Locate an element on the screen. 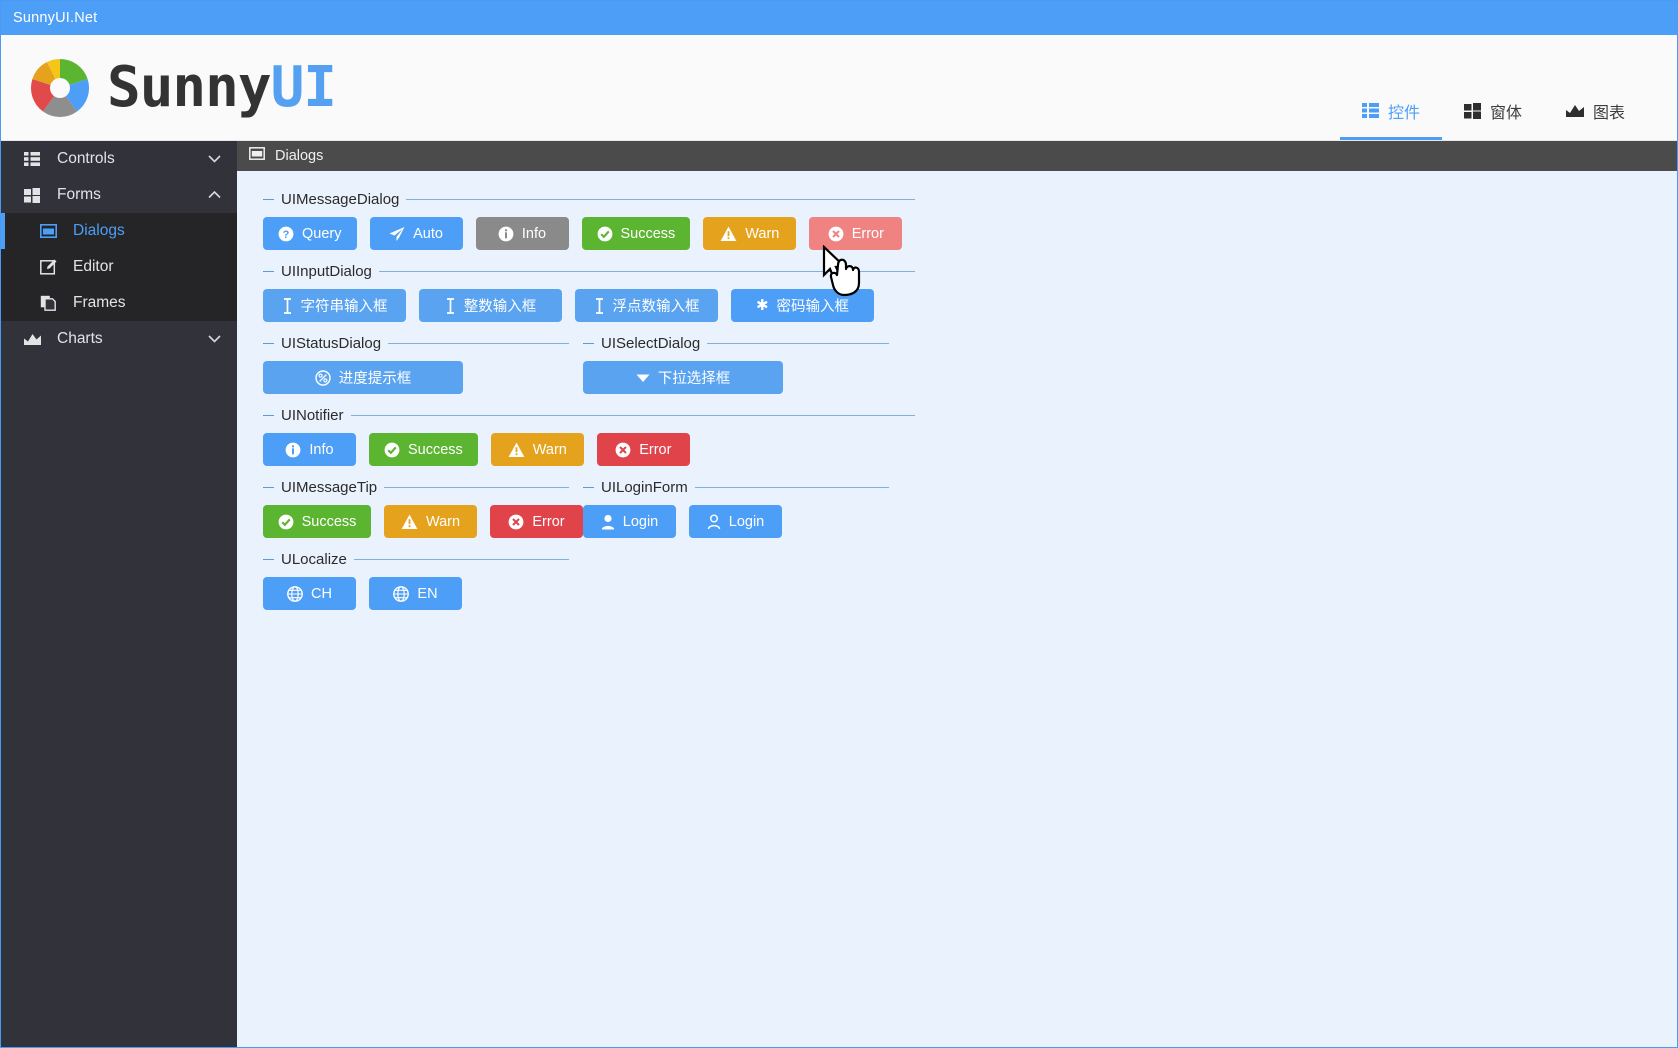 This screenshot has height=1048, width=1678. window-icon is located at coordinates (257, 156).